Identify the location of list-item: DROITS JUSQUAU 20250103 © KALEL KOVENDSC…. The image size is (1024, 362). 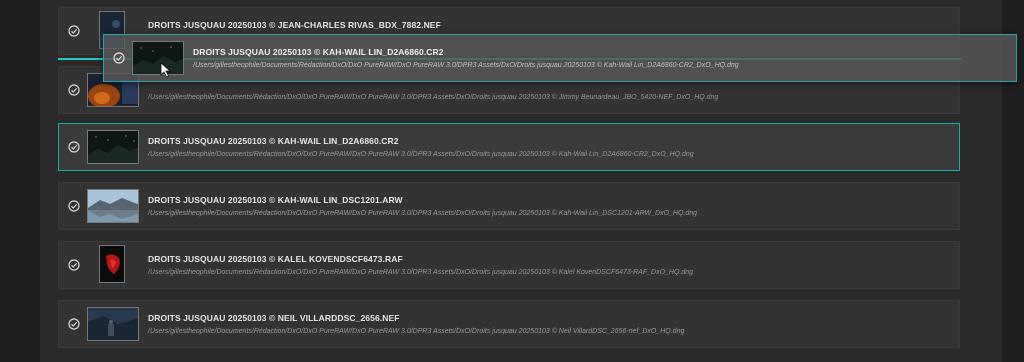
(509, 265).